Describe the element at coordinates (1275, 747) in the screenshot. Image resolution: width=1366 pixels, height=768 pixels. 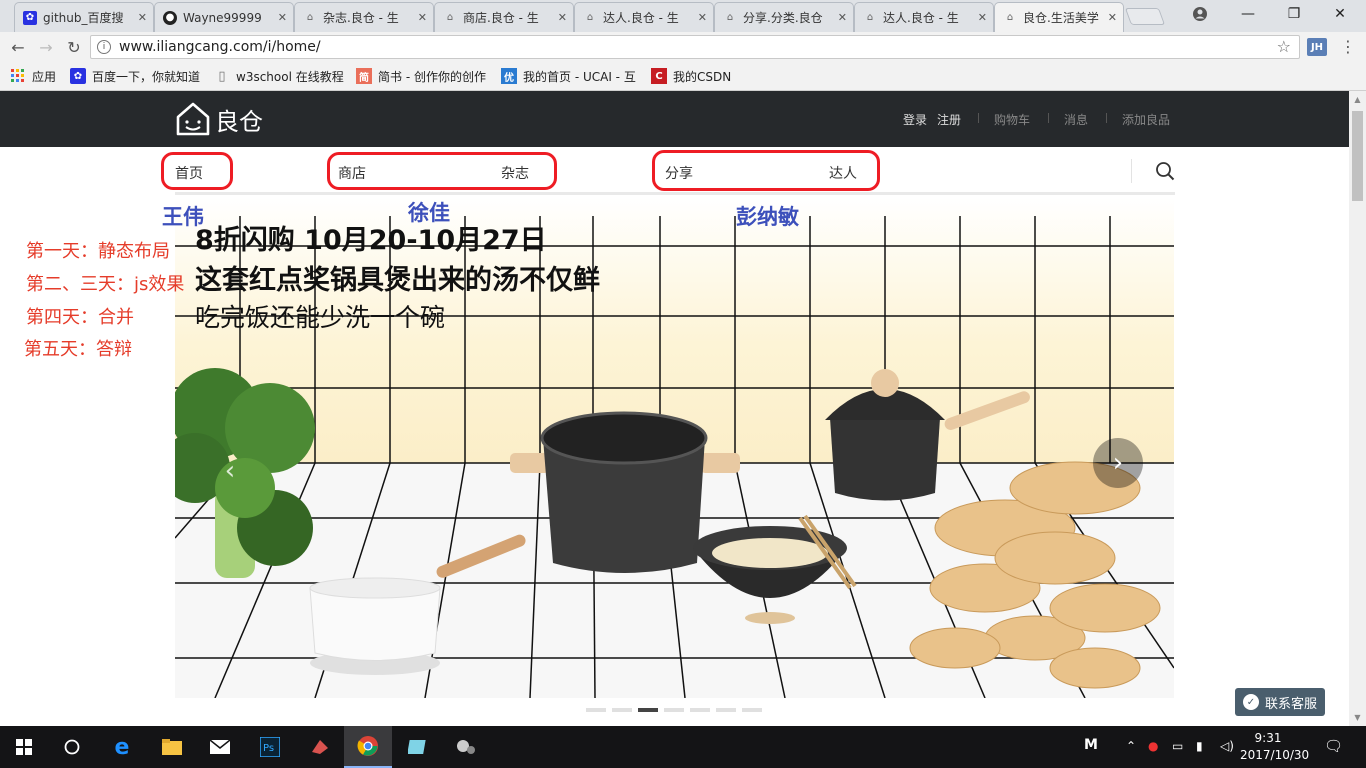
I see `taskbar-clock: 9:31 2017/10/30` at that location.